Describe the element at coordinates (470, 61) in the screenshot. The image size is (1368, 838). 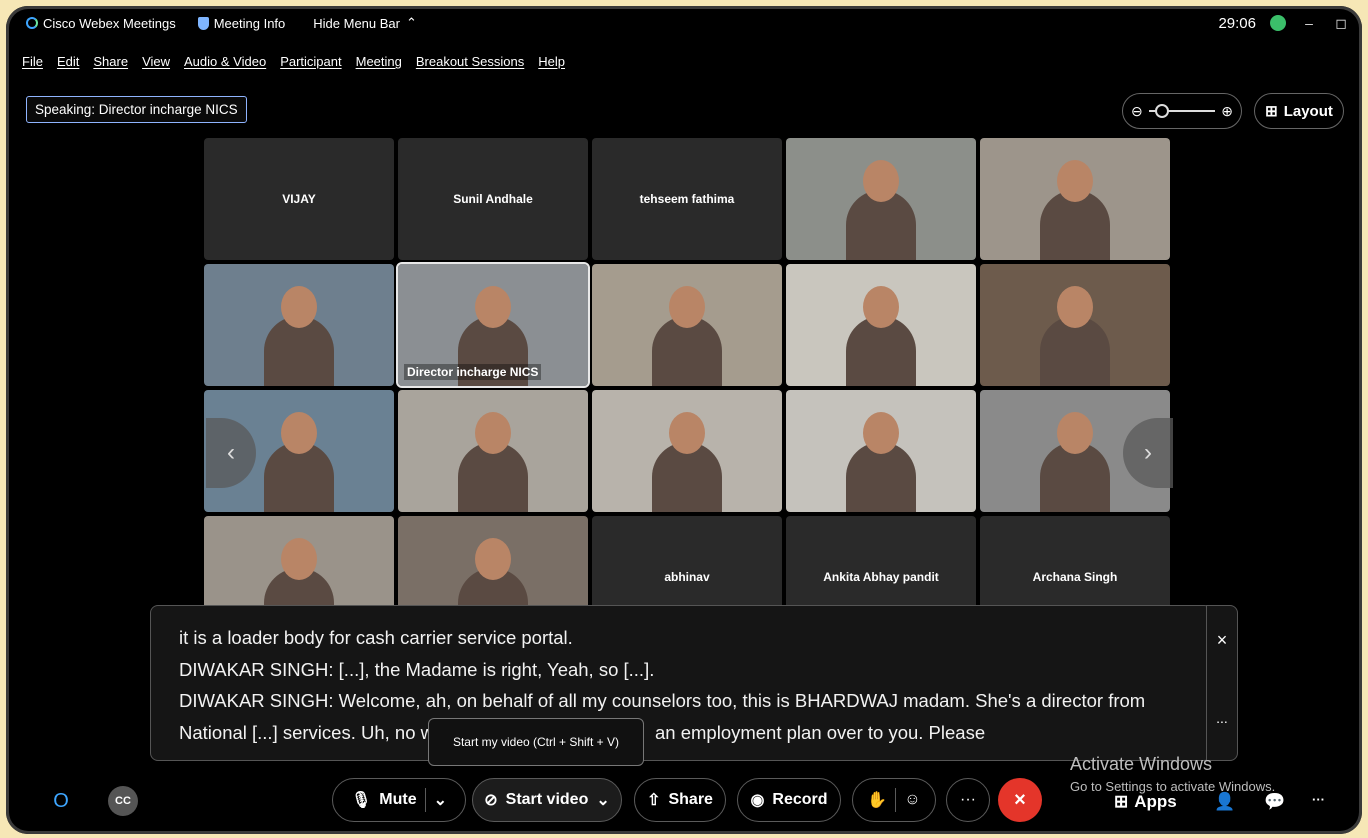
I see `menu-item-breakout-sessions: Breakout Sessions` at that location.